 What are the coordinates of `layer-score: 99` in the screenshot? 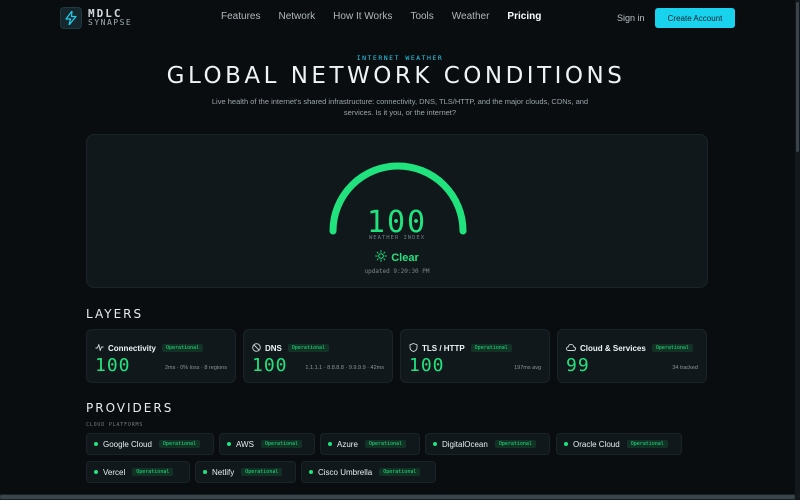 It's located at (578, 365).